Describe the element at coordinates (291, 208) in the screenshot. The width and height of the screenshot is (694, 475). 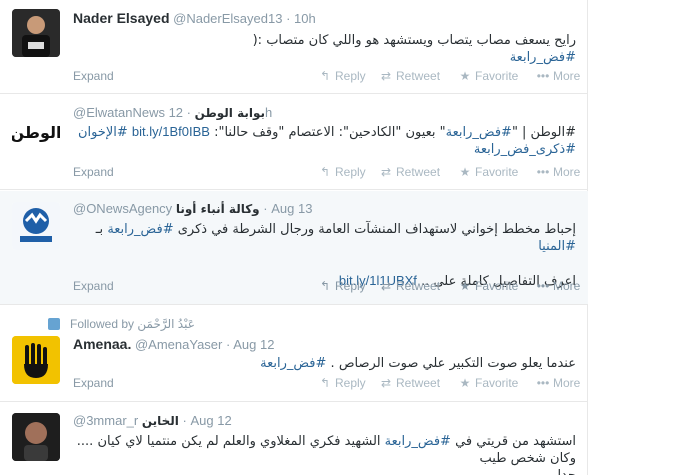
I see `timestamp: Aug 13` at that location.